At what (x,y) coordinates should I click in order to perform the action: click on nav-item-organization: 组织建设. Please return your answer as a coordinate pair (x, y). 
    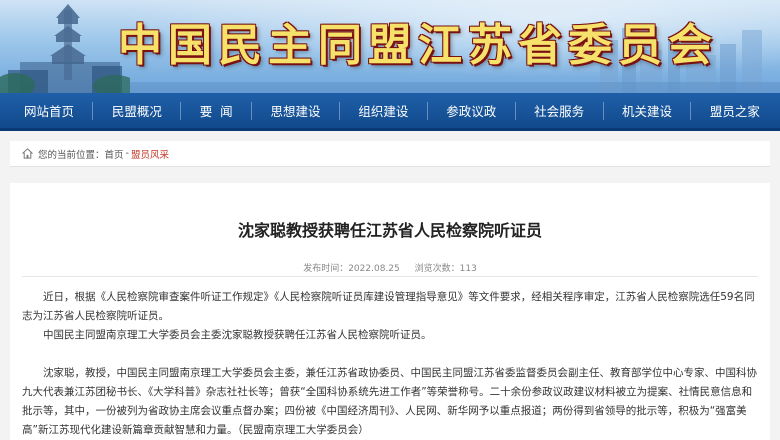
    Looking at the image, I should click on (383, 110).